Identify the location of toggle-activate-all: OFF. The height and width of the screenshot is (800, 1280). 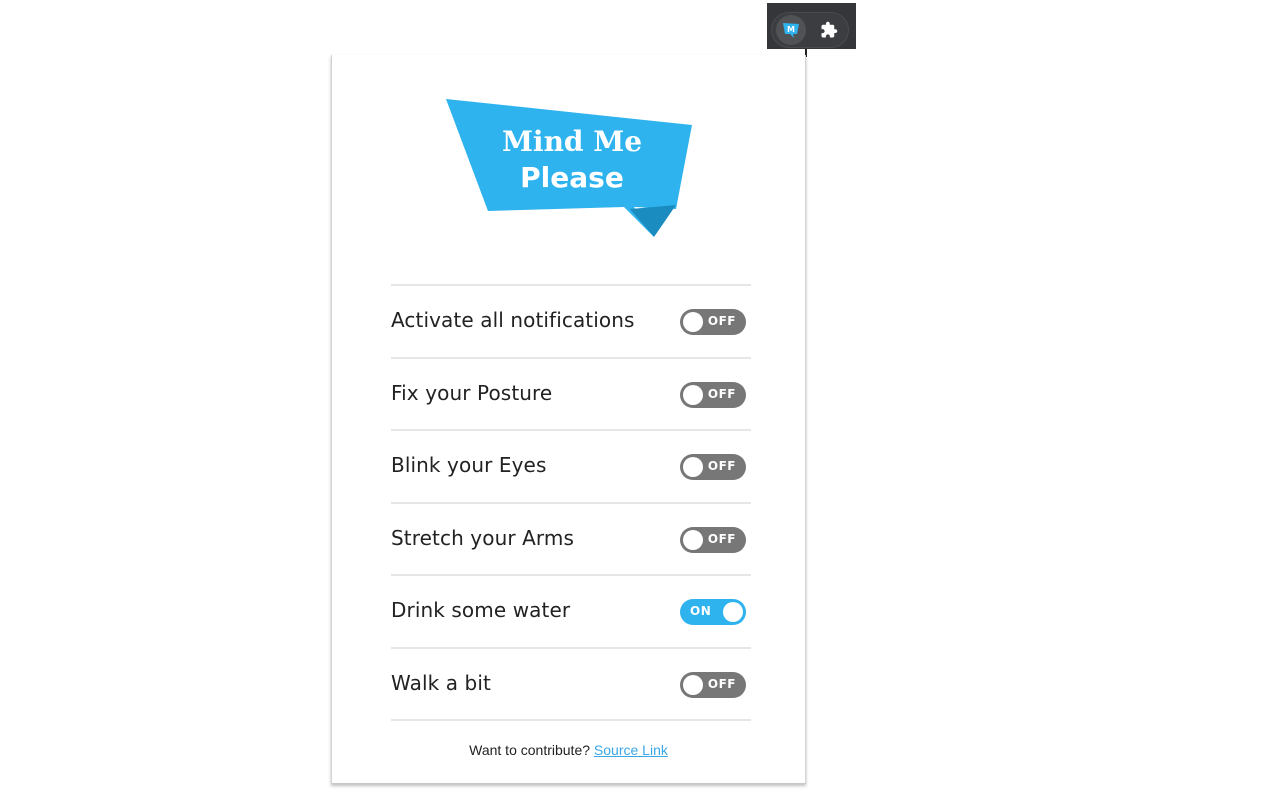
(713, 322).